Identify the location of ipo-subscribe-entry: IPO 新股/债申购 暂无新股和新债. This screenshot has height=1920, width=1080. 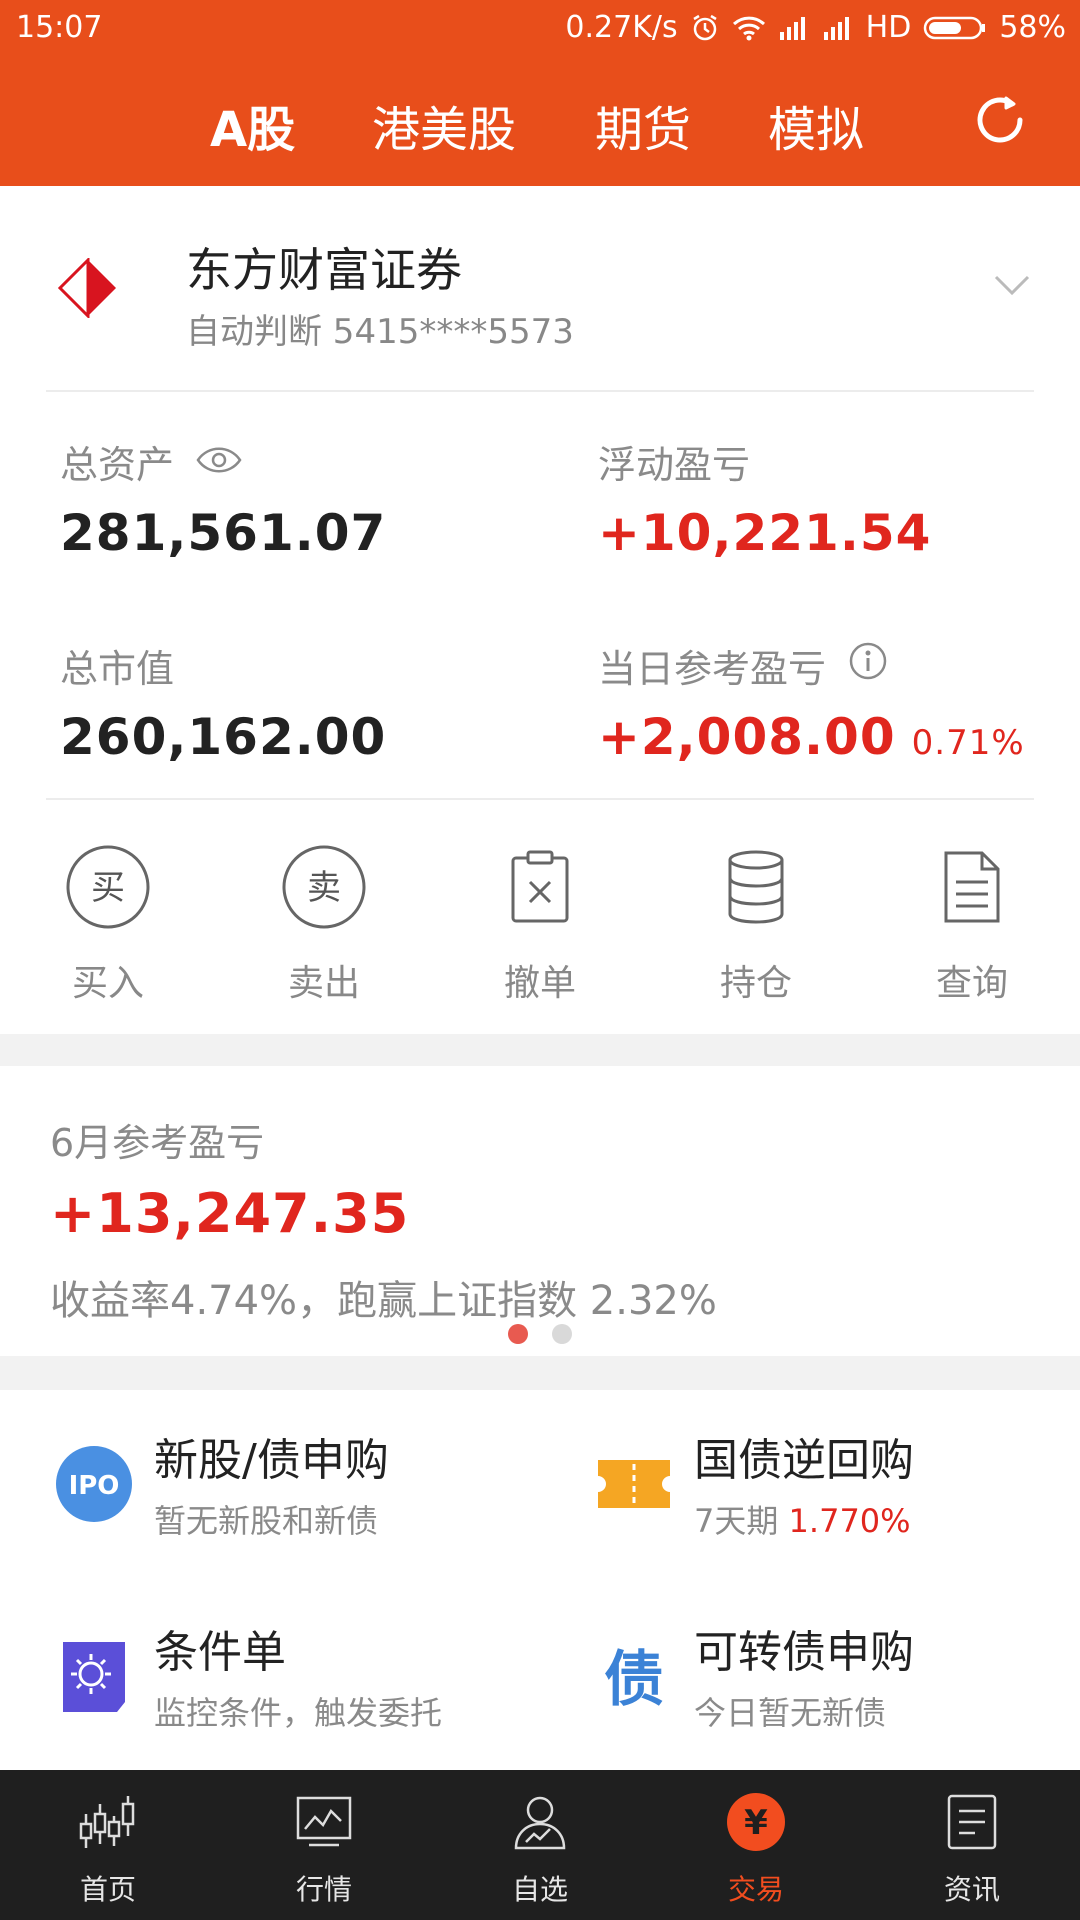
(304, 1499).